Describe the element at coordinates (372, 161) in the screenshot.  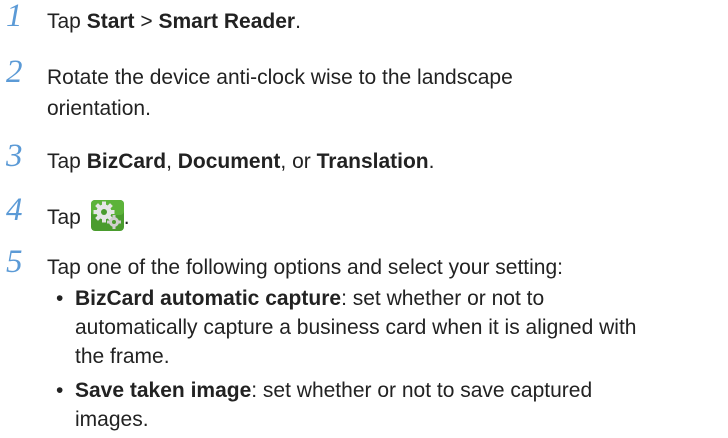
I see `mode-translation: Translation` at that location.